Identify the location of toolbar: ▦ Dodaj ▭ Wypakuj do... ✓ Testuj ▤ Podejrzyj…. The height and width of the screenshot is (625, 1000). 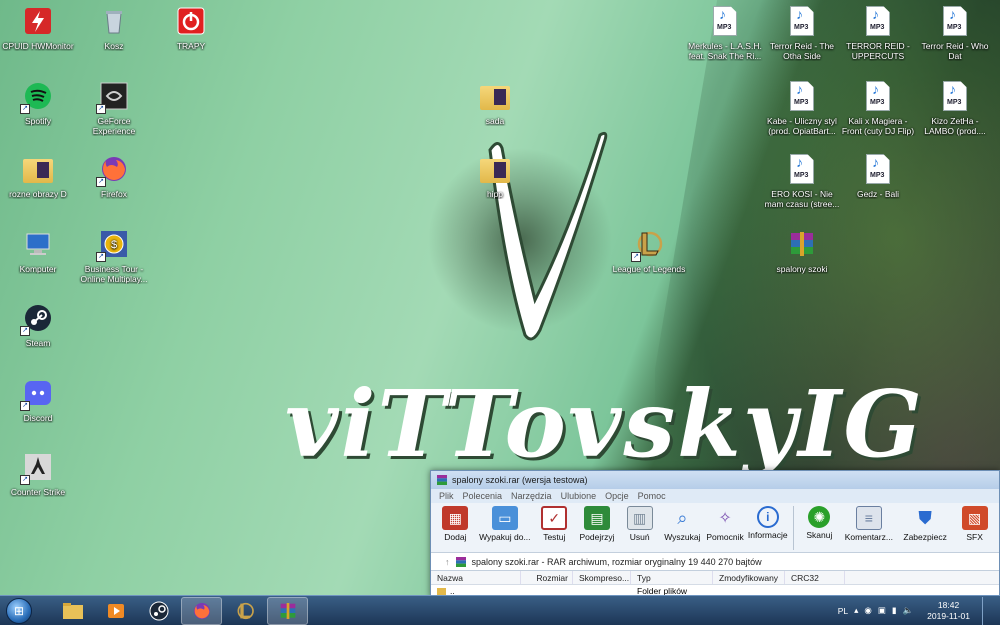
(715, 528).